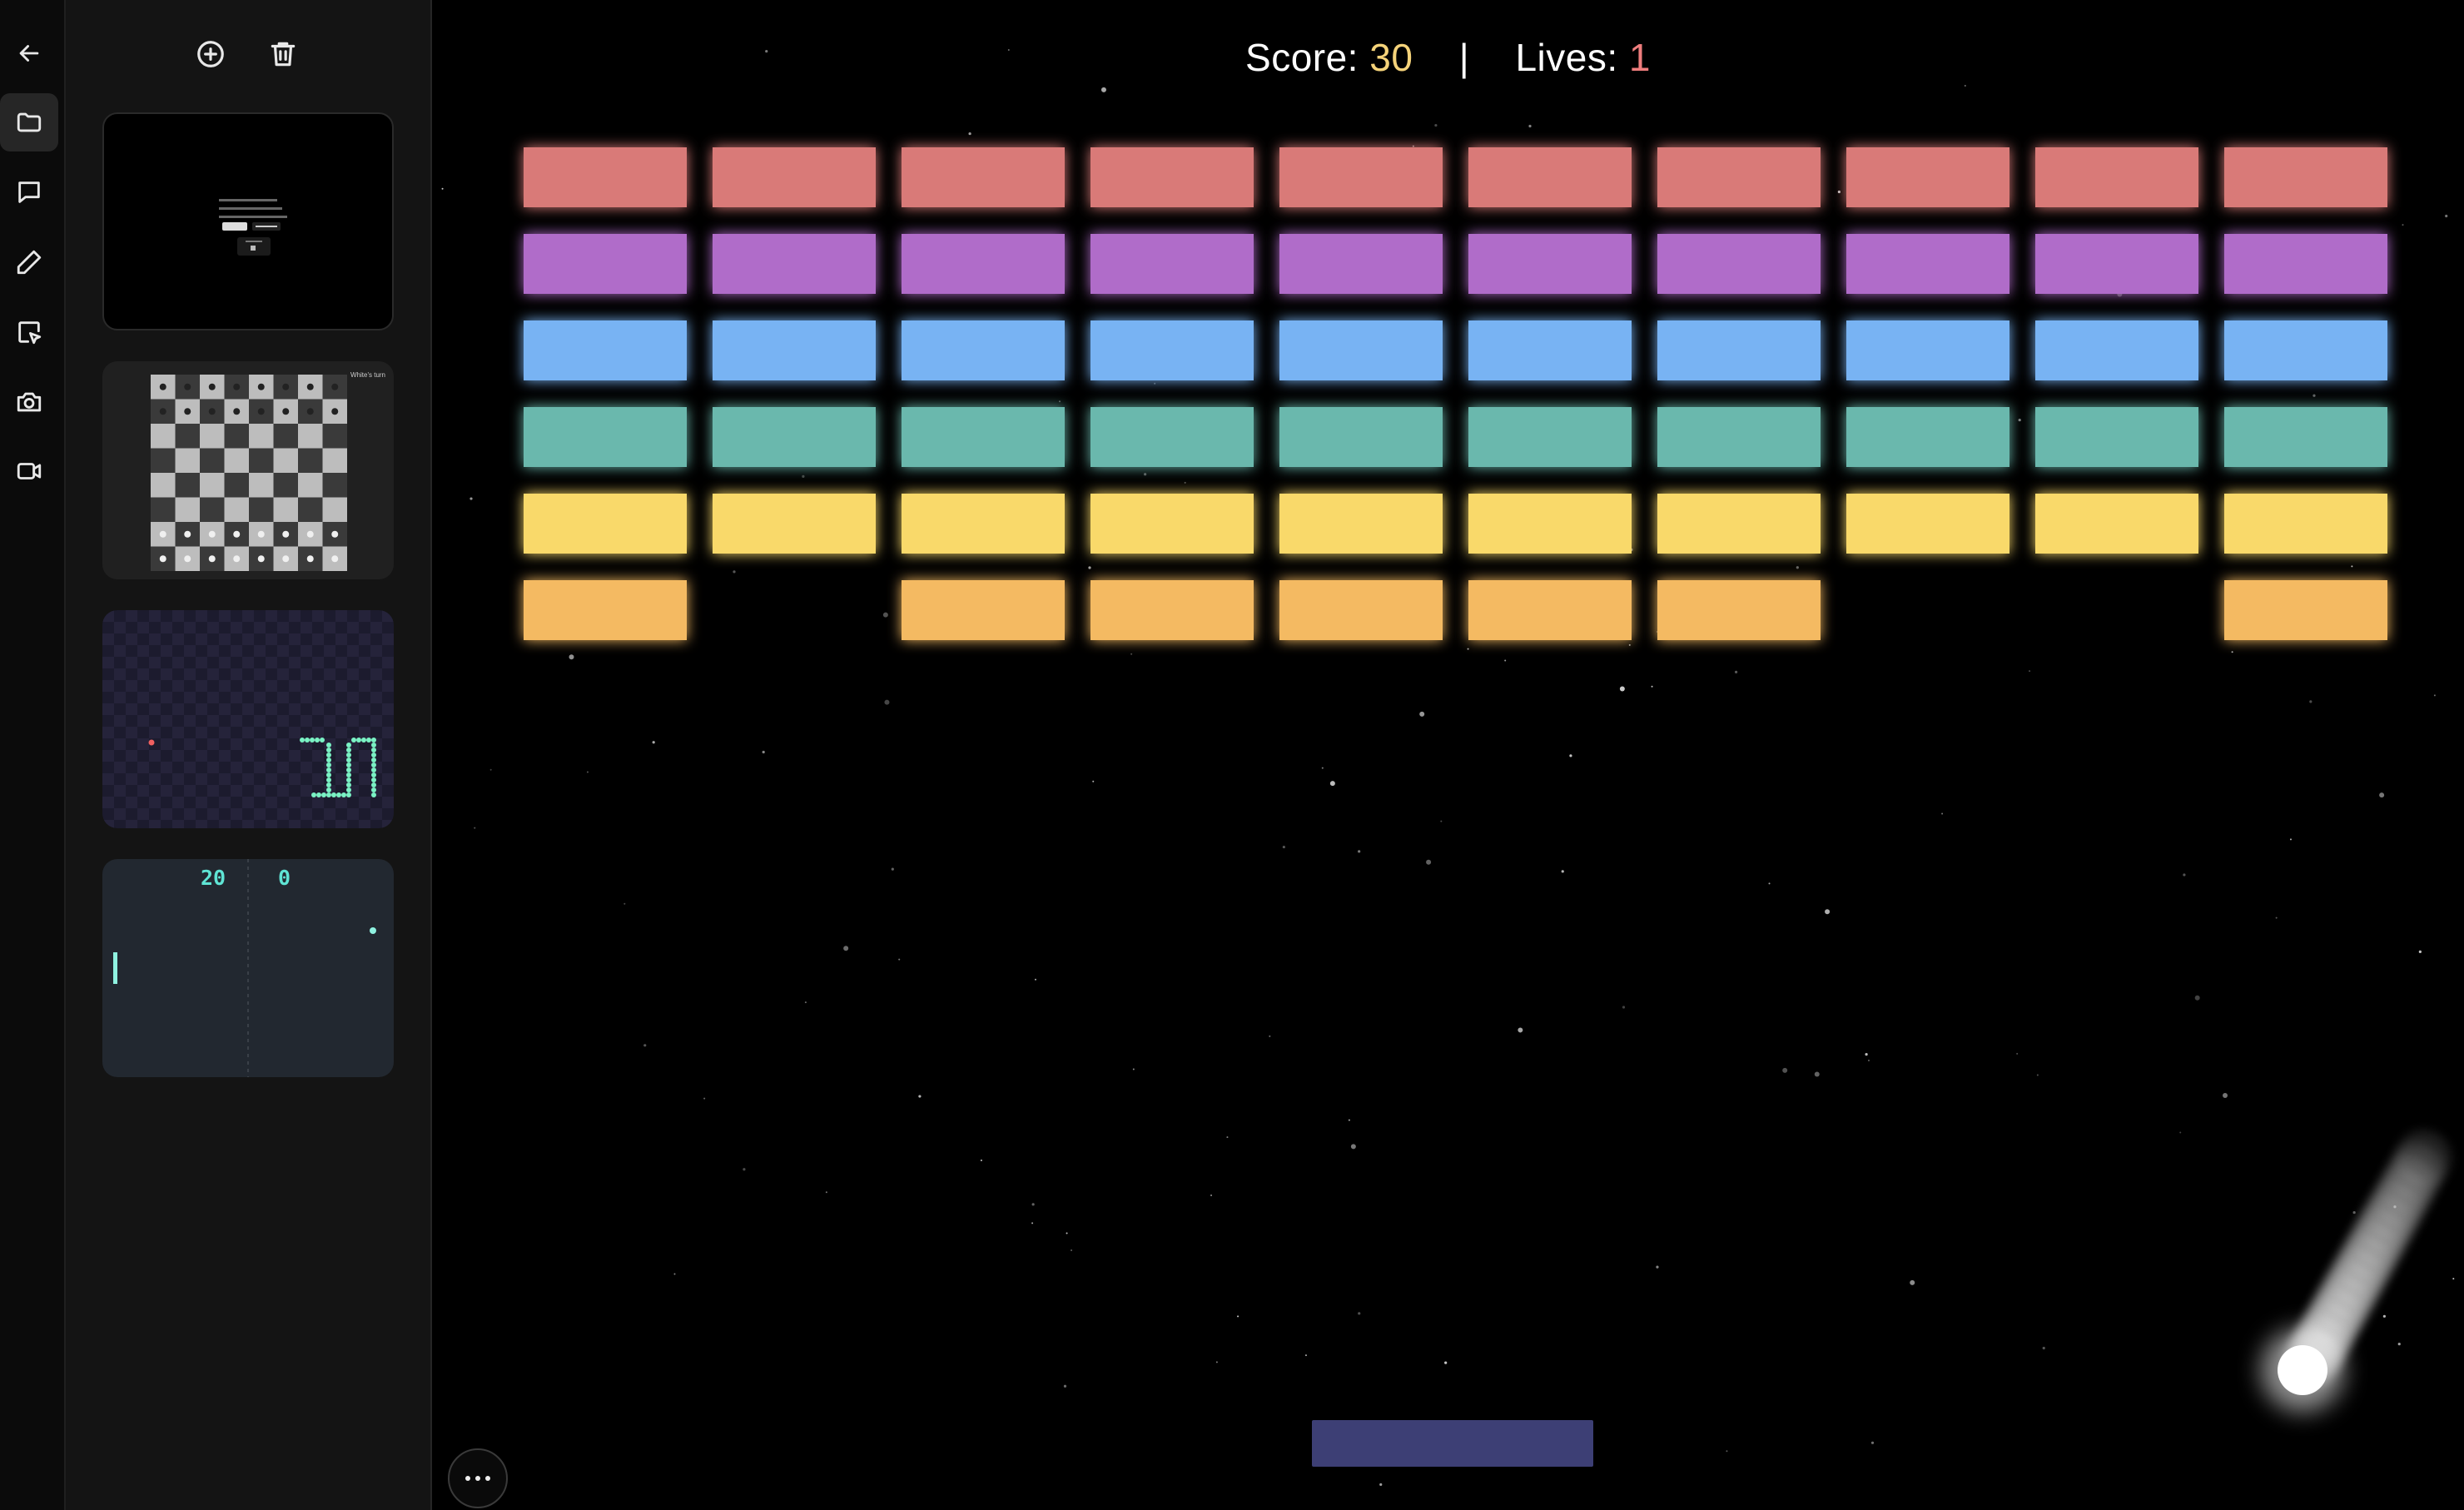 Image resolution: width=2464 pixels, height=1510 pixels. What do you see at coordinates (2356, 1271) in the screenshot?
I see `ball-with-trail` at bounding box center [2356, 1271].